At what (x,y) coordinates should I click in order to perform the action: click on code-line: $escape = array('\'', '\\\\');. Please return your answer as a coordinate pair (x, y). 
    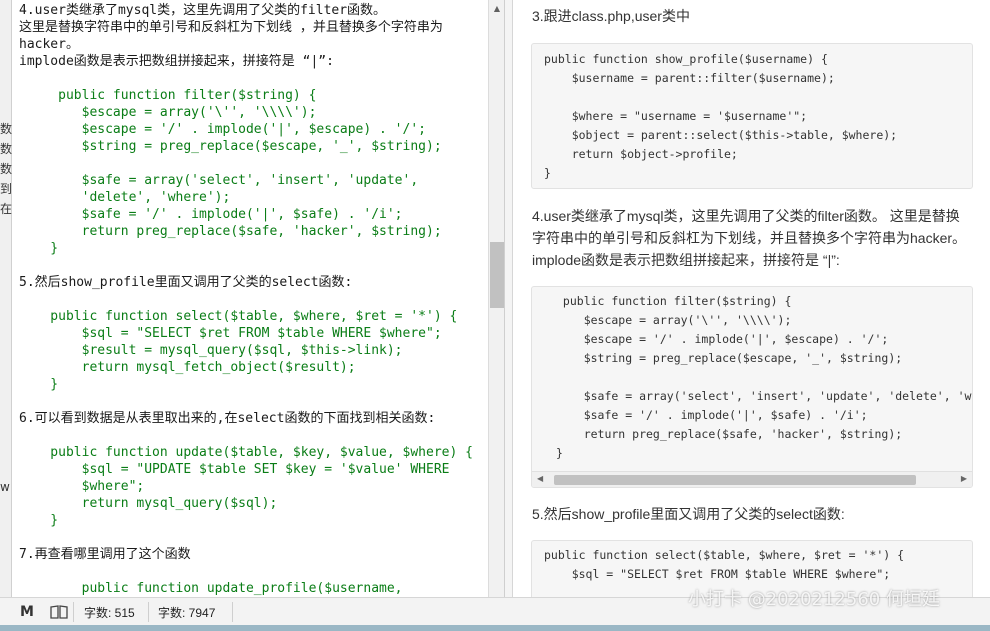
    Looking at the image, I should click on (674, 320).